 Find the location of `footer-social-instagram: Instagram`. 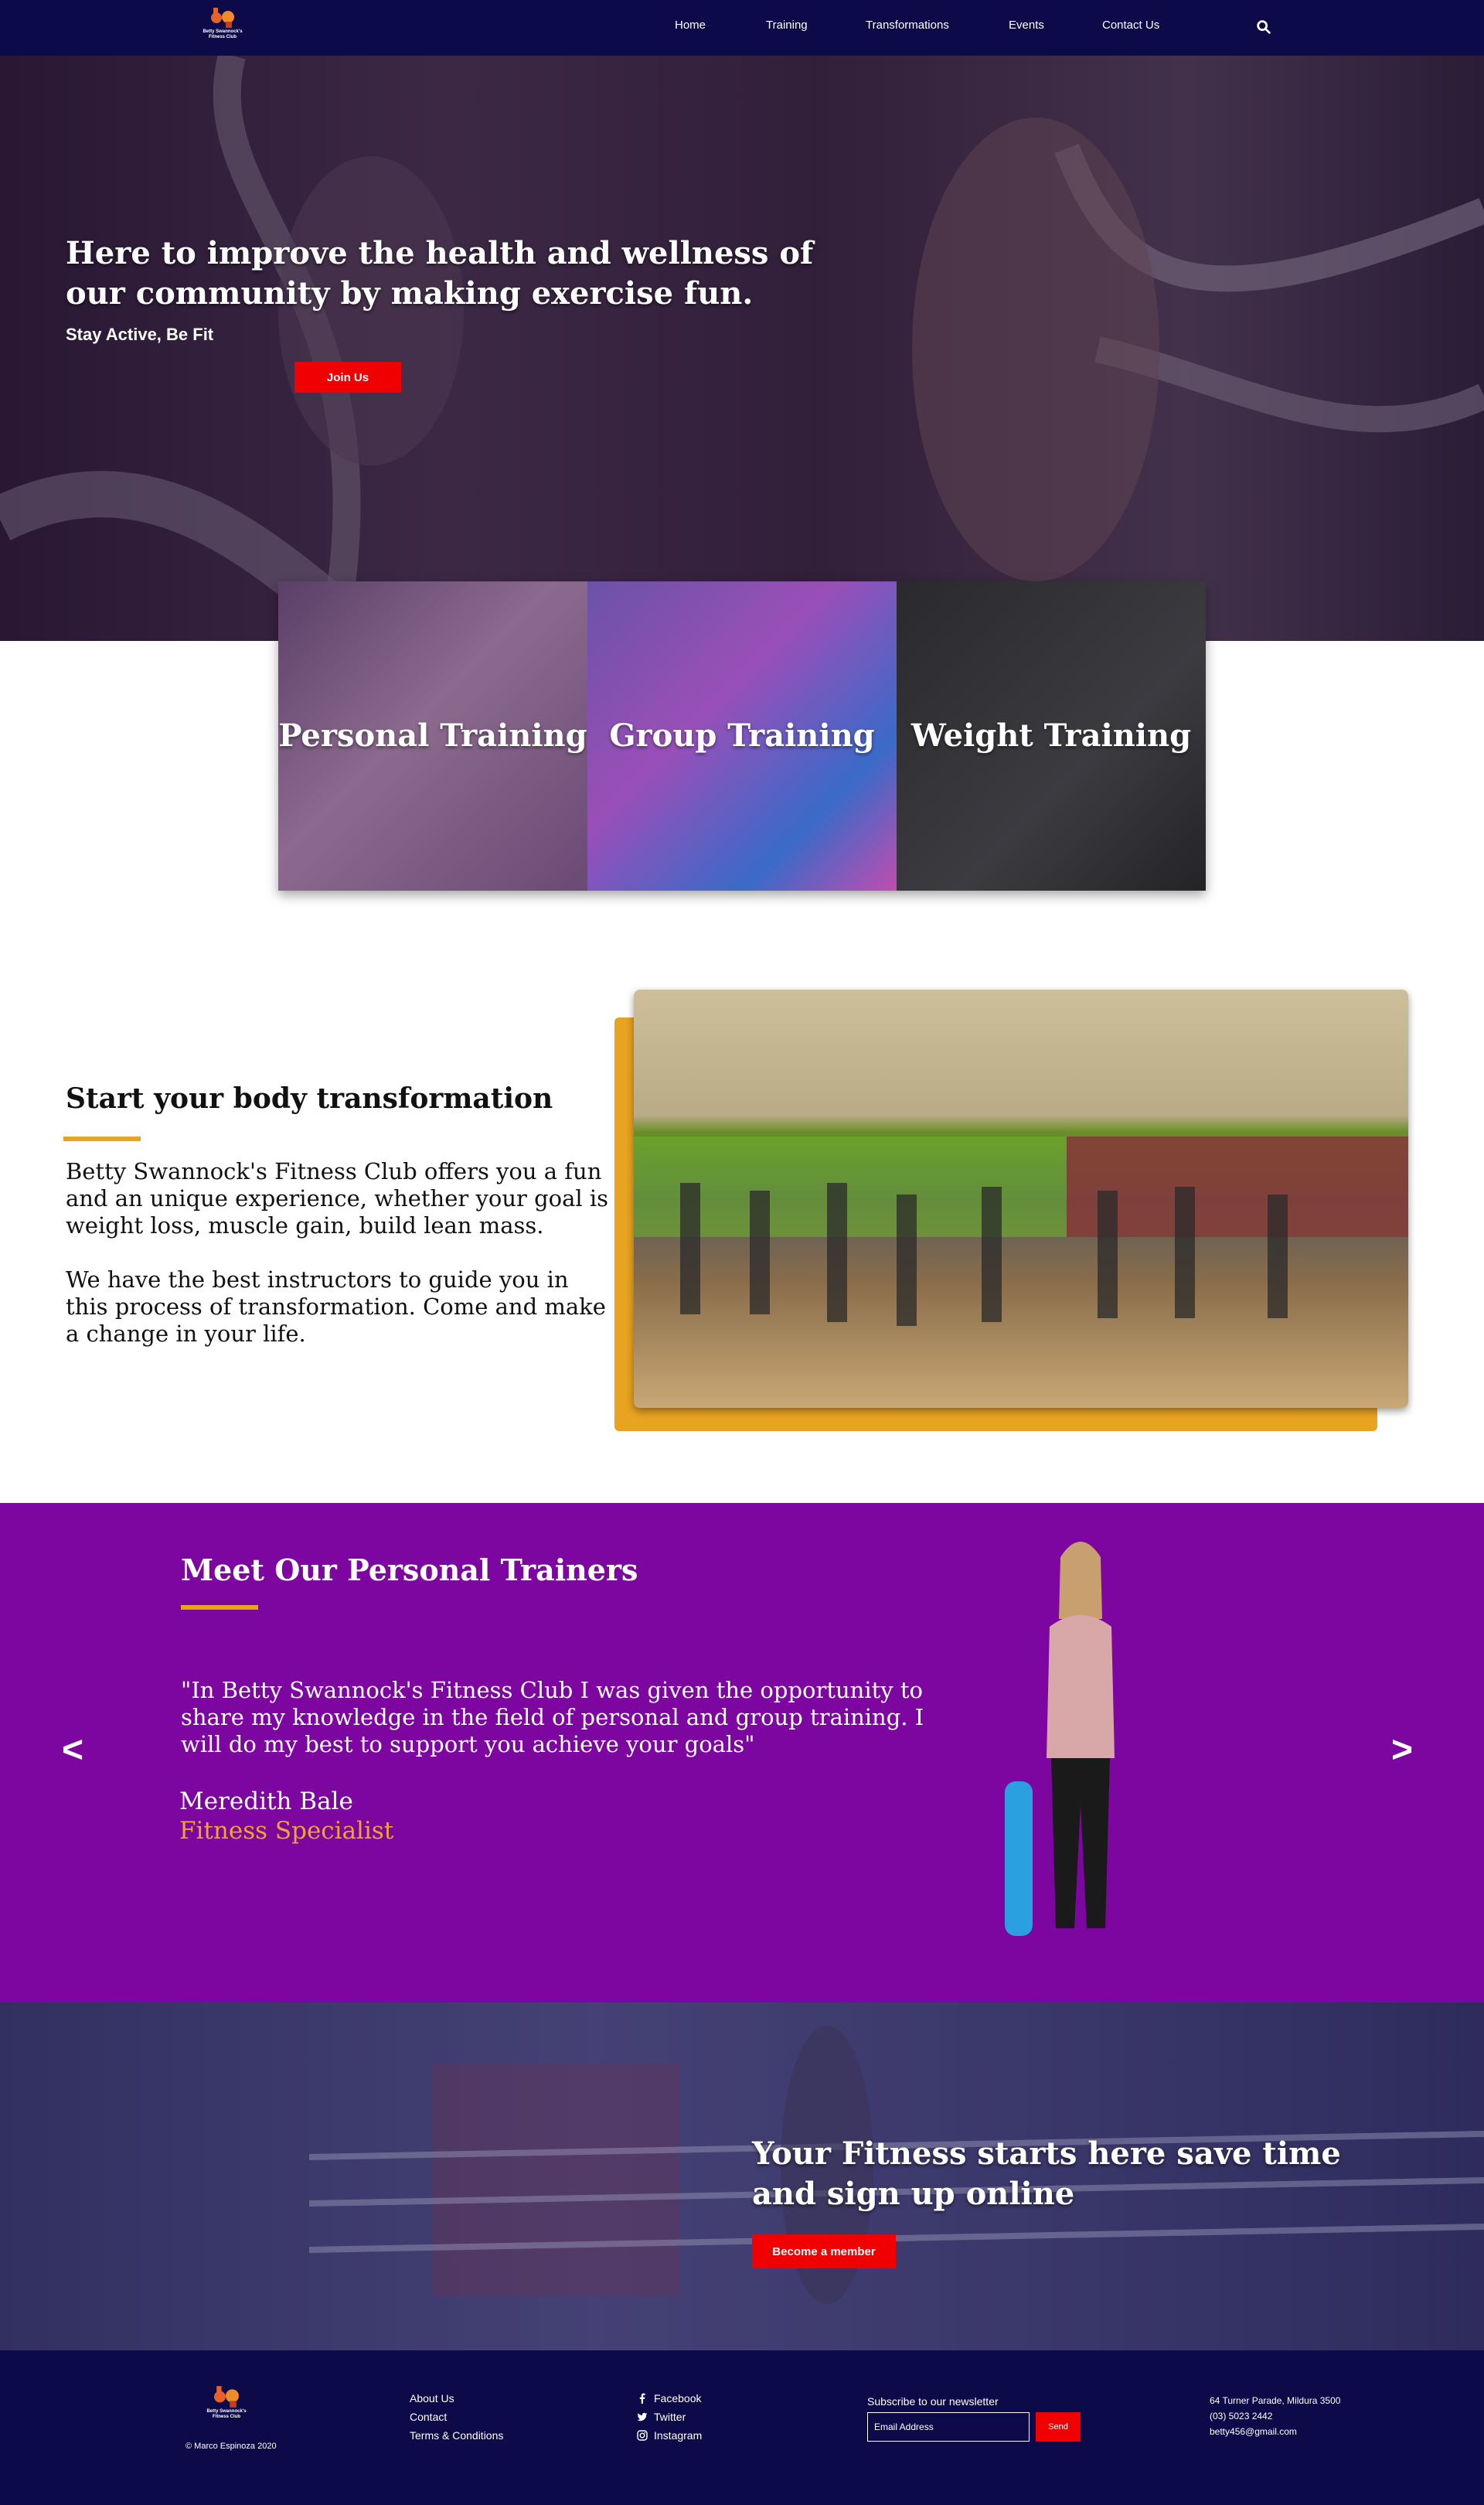

footer-social-instagram: Instagram is located at coordinates (669, 2435).